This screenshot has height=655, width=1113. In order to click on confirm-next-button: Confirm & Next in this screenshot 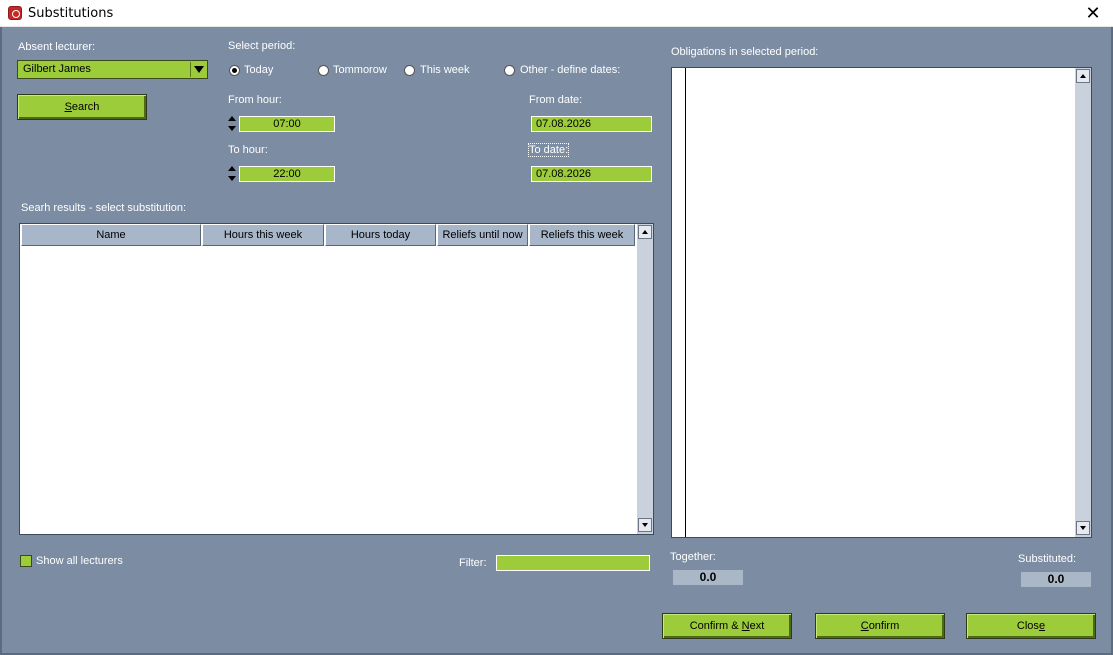, I will do `click(727, 626)`.